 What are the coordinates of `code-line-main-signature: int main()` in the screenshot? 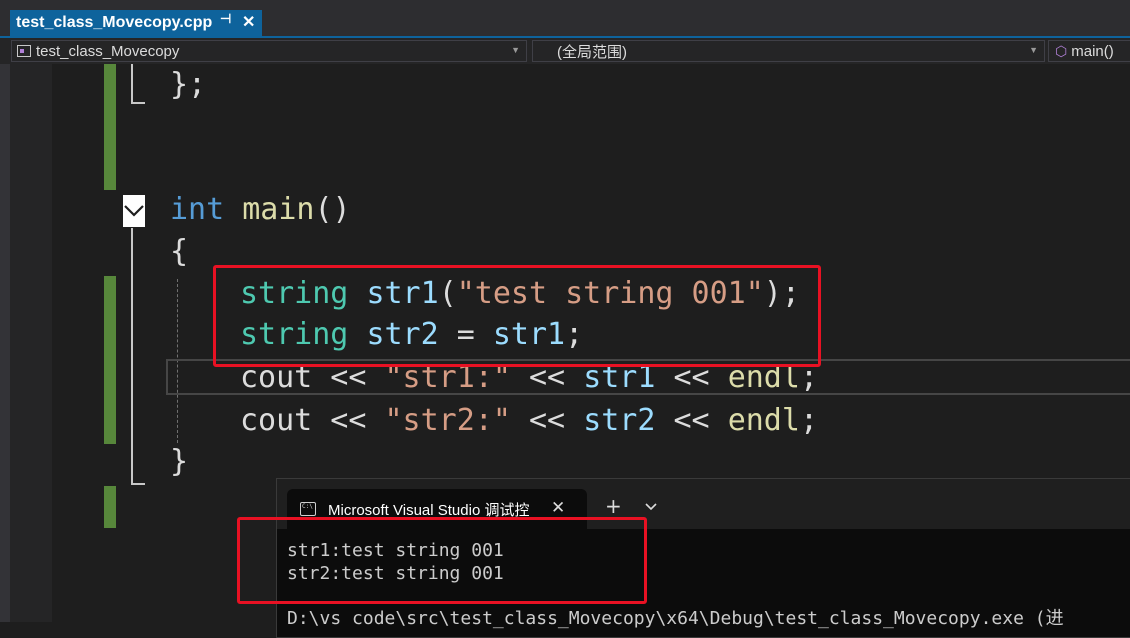 It's located at (260, 209).